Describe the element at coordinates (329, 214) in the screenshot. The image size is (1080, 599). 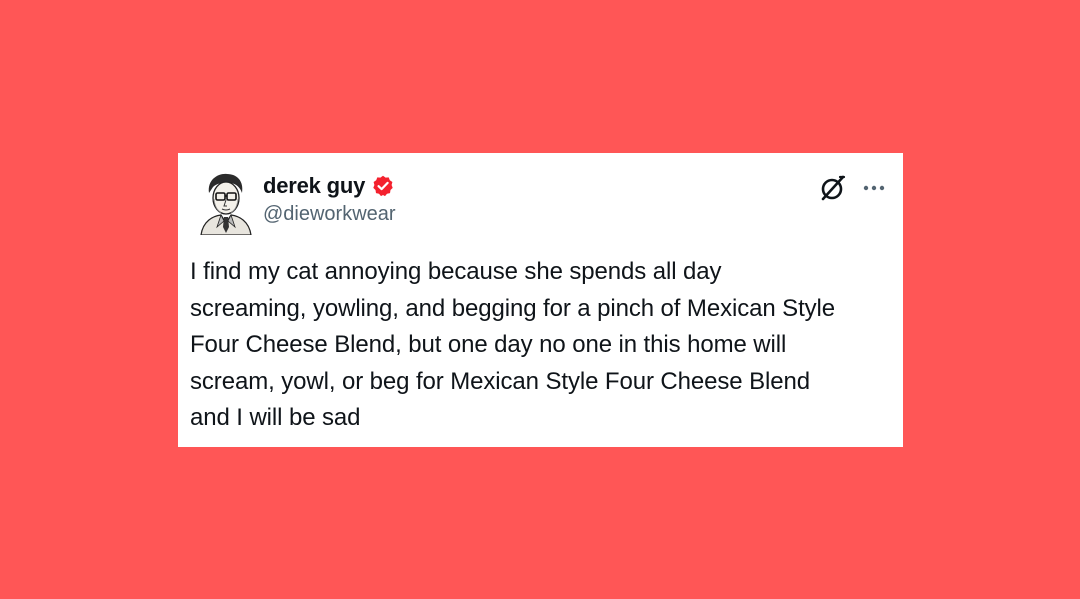
I see `author-handle: @dieworkwear` at that location.